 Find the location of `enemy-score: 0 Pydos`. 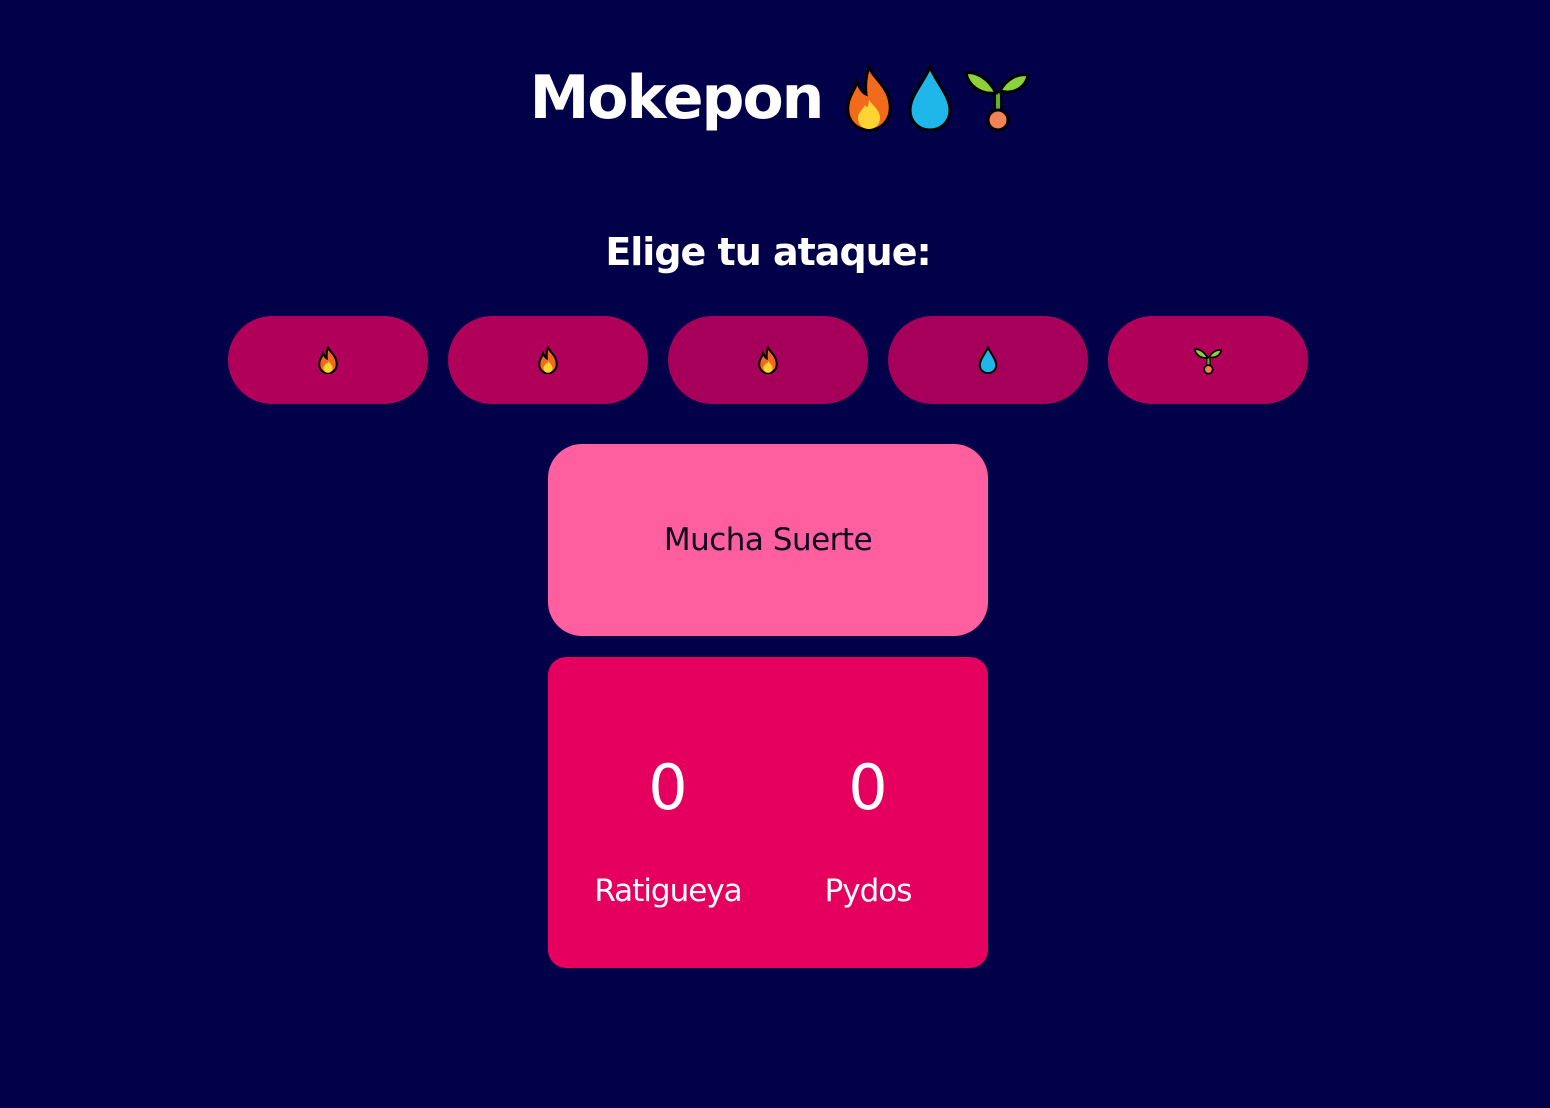

enemy-score: 0 Pydos is located at coordinates (868, 812).